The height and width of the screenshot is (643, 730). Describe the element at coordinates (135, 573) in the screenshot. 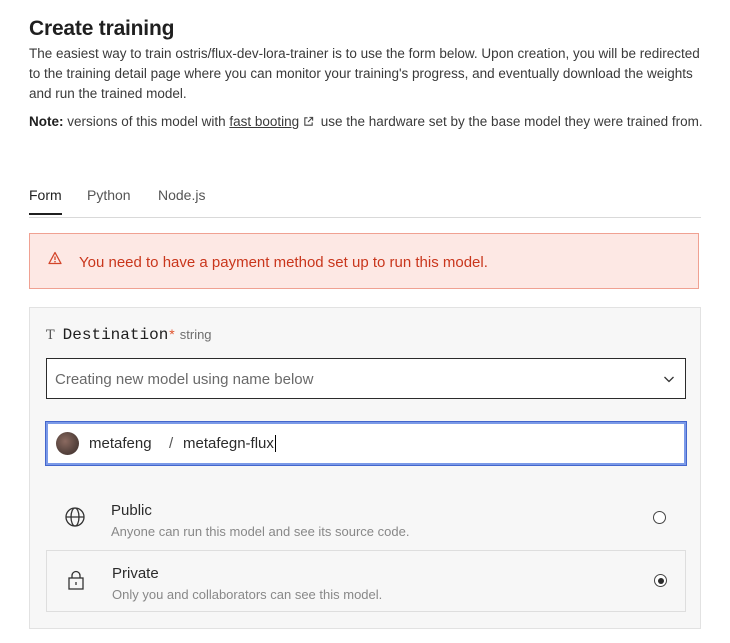

I see `private-title: Private` at that location.